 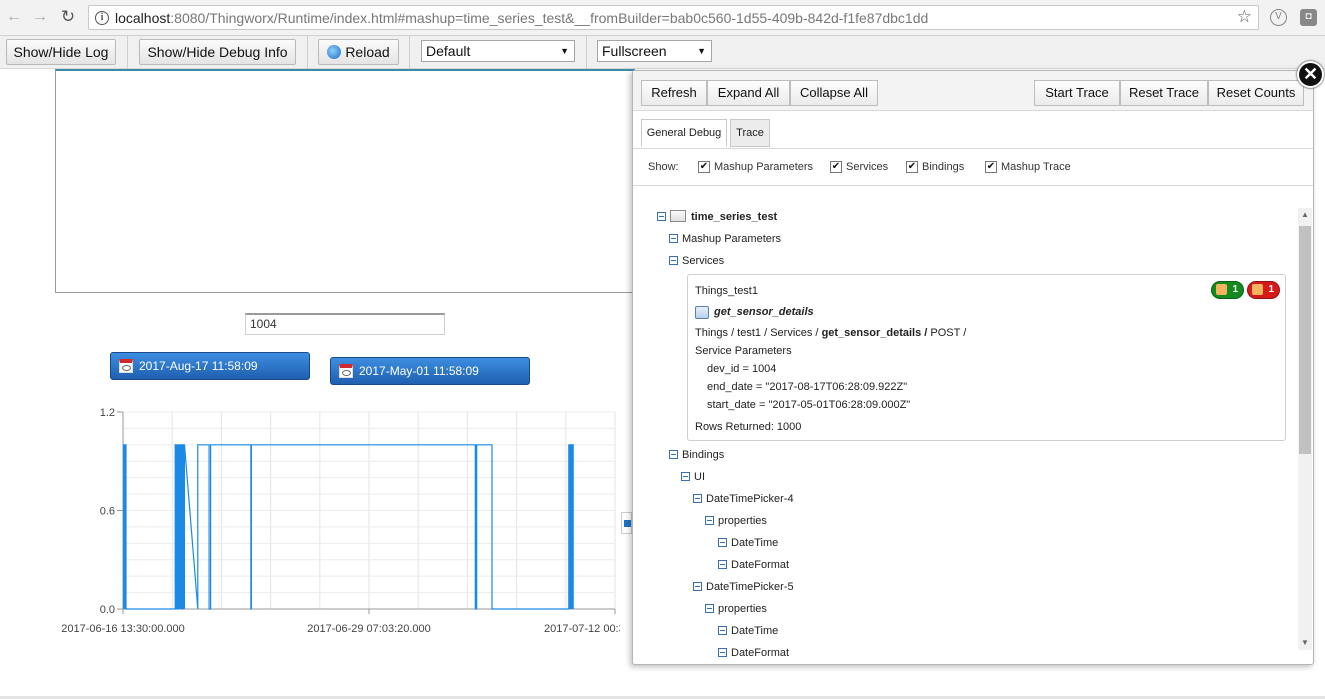 What do you see at coordinates (102, 18) in the screenshot?
I see `info-icon: i` at bounding box center [102, 18].